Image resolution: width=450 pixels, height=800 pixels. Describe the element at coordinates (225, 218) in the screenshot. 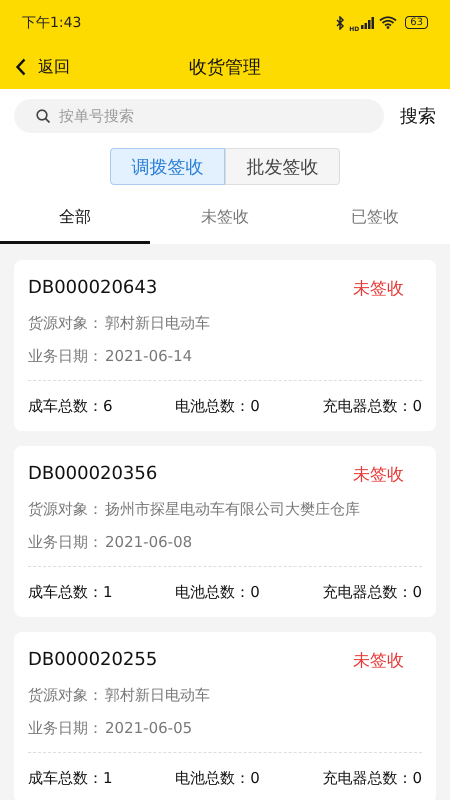

I see `filter-tab: 未签收` at that location.